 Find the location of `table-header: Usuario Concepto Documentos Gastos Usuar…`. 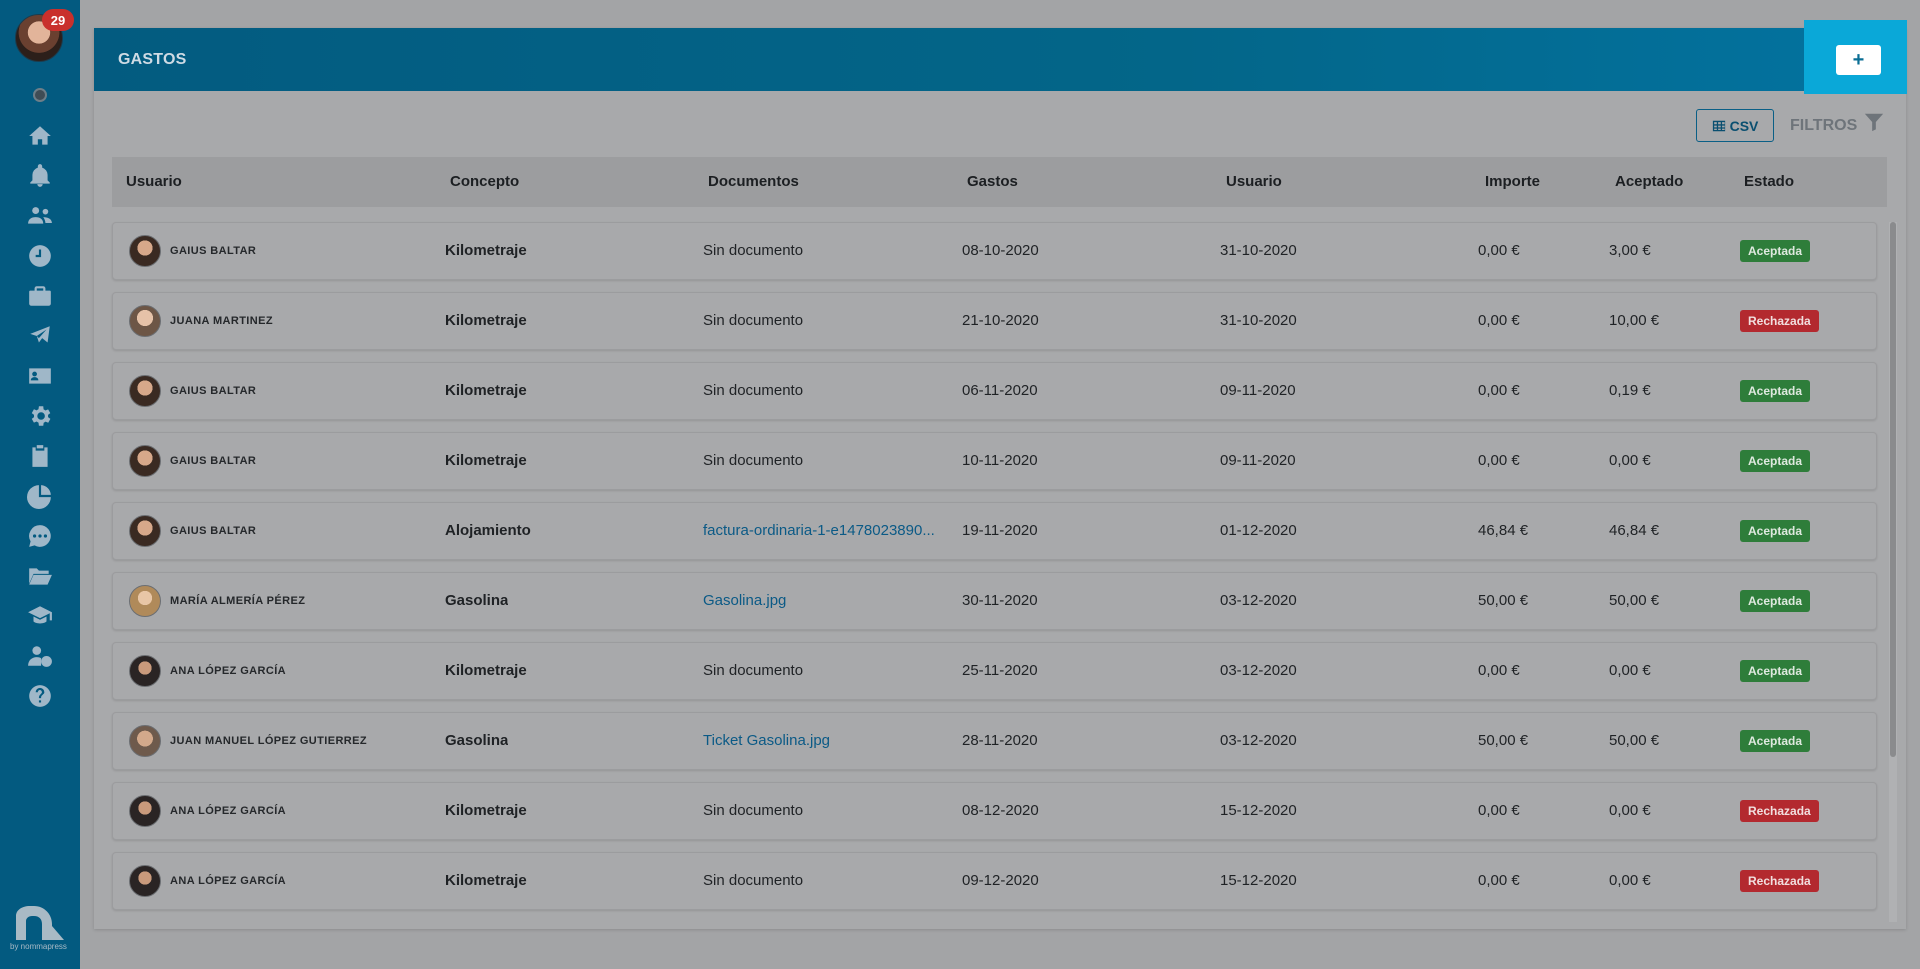

table-header: Usuario Concepto Documentos Gastos Usuar… is located at coordinates (999, 182).